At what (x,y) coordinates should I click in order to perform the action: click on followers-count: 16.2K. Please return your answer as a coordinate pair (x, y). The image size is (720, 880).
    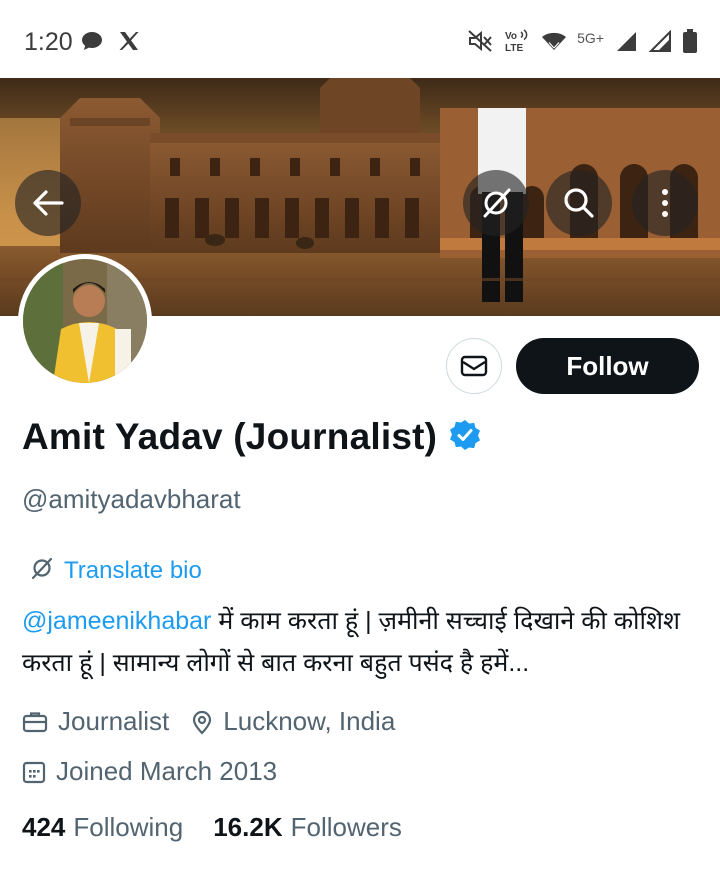
    Looking at the image, I should click on (248, 827).